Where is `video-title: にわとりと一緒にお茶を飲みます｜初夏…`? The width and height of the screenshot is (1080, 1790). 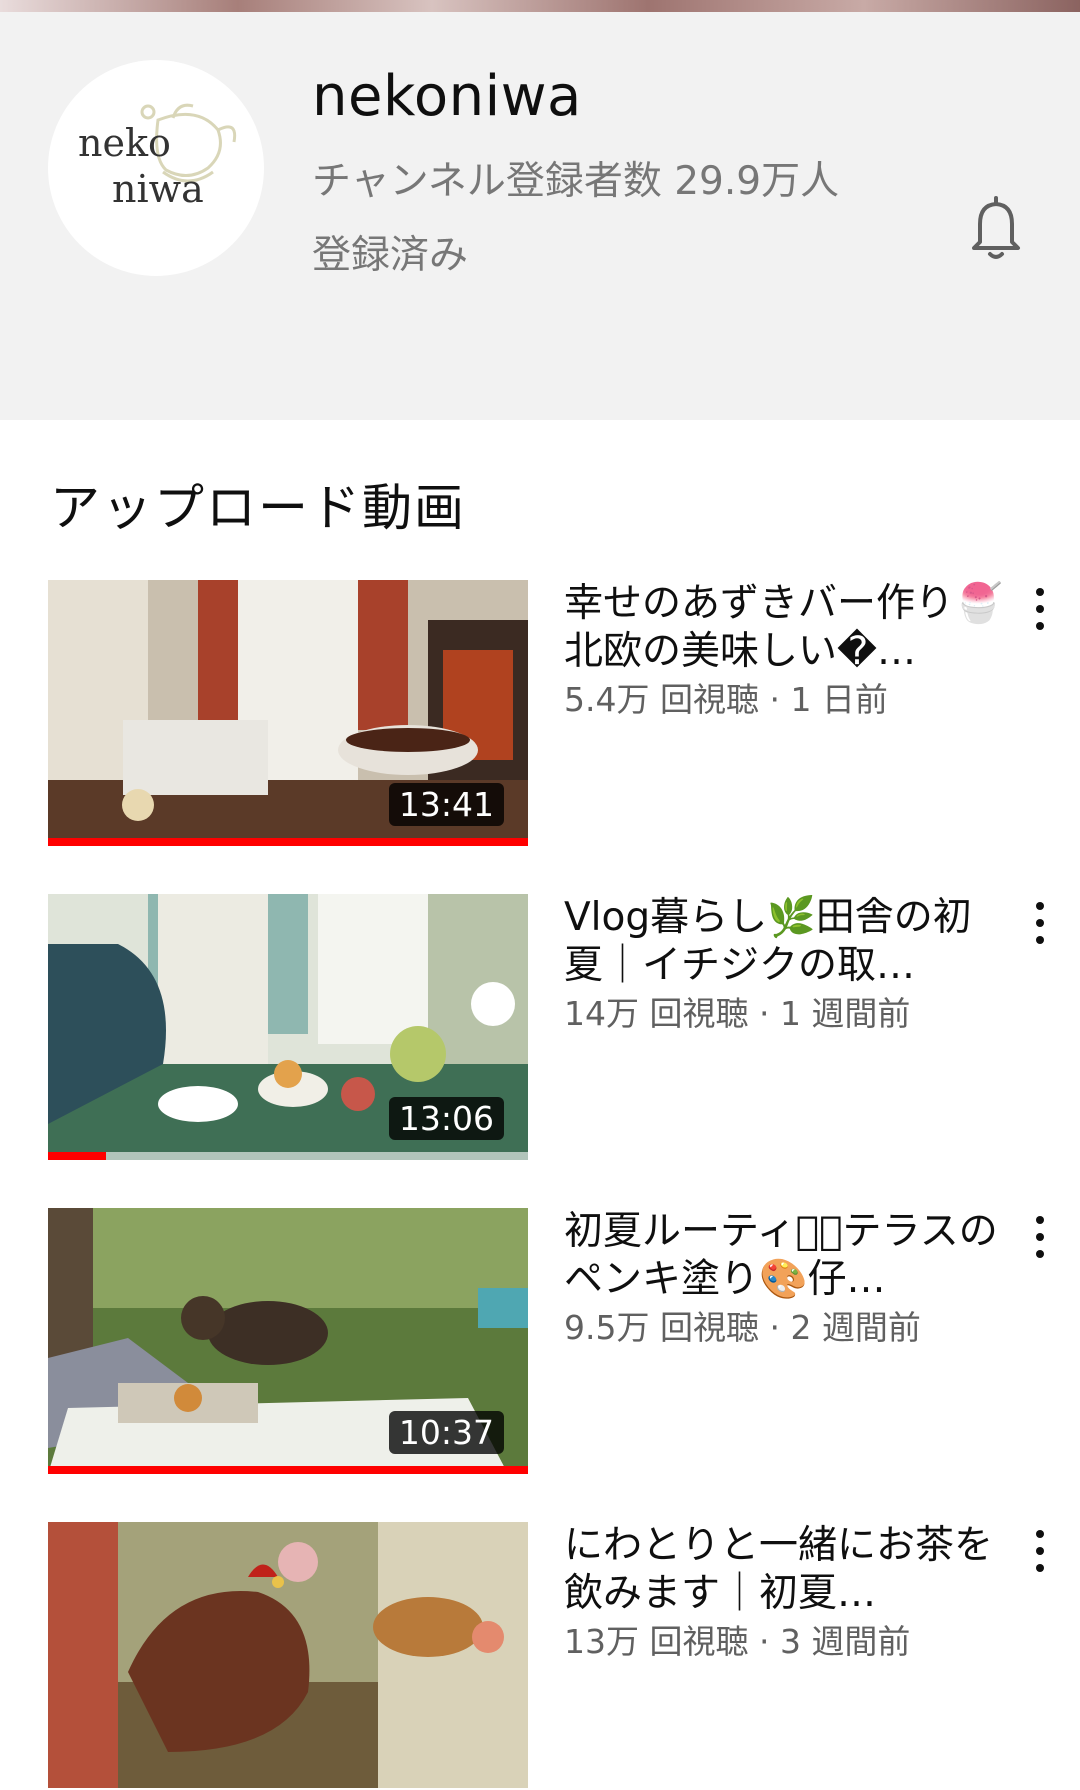
video-title: にわとりと一緒にお茶を飲みます｜初夏… is located at coordinates (784, 1570).